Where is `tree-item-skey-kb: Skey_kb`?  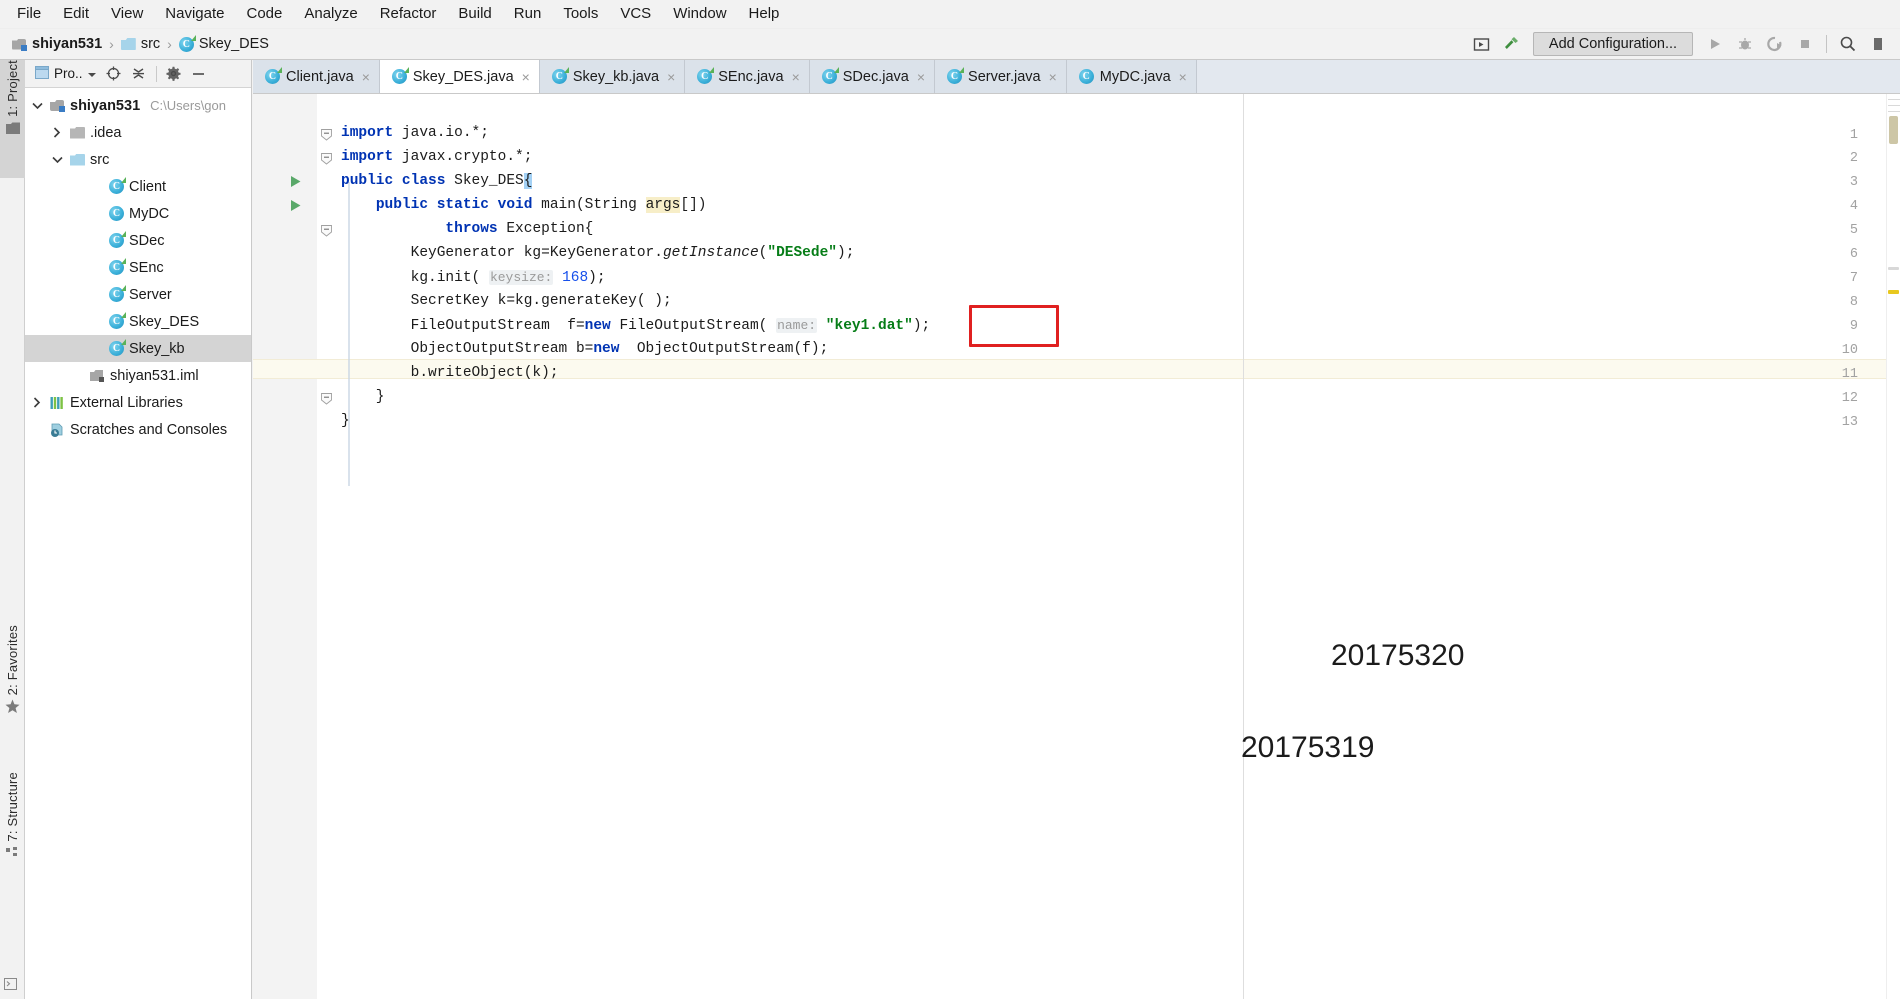 tree-item-skey-kb: Skey_kb is located at coordinates (138, 348).